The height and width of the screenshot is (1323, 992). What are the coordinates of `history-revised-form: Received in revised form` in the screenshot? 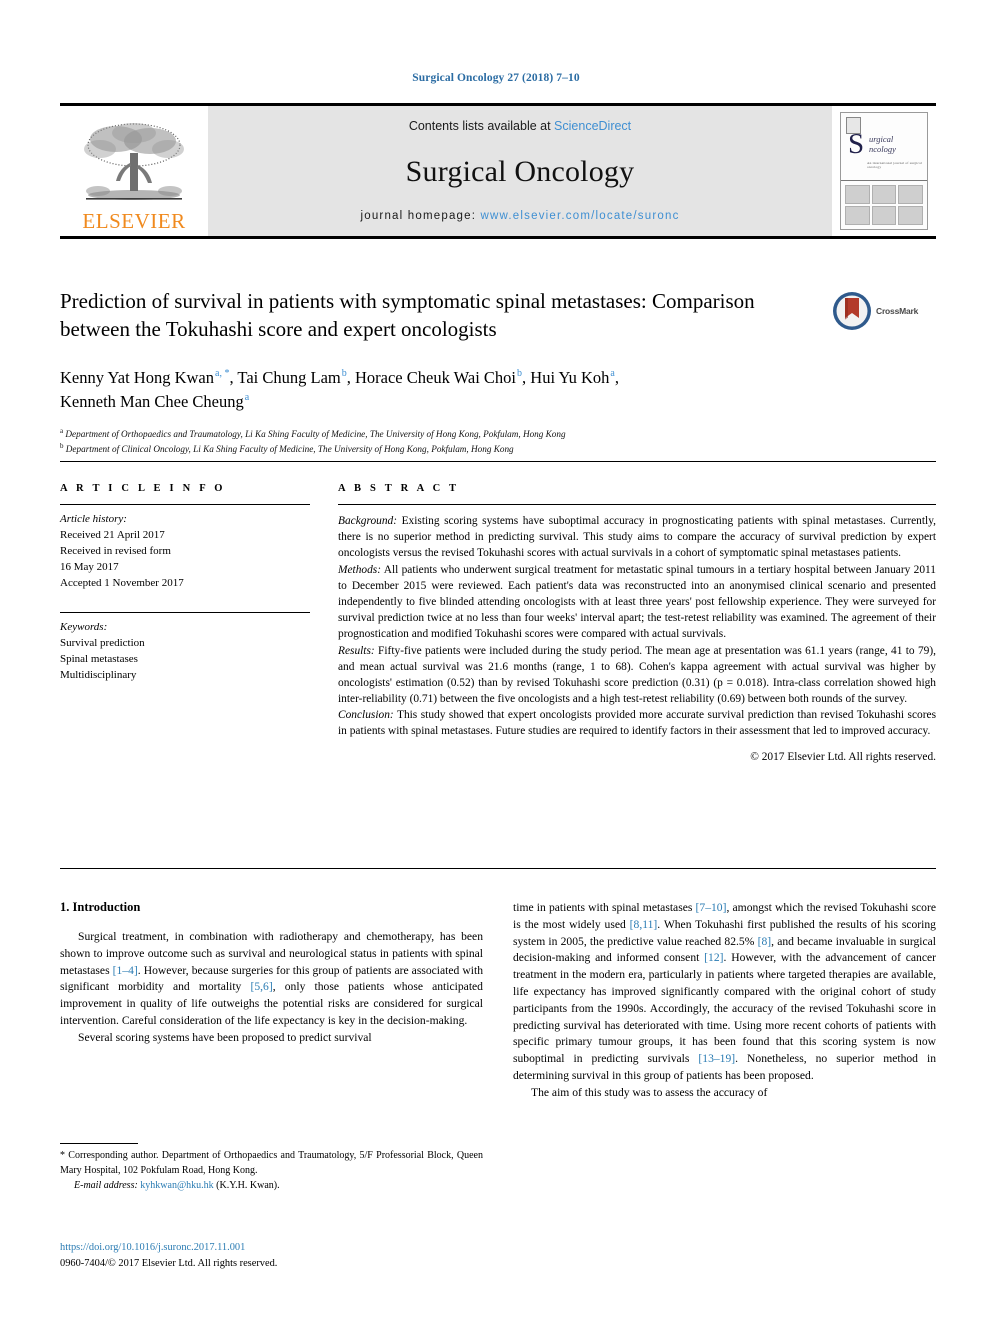 It's located at (115, 550).